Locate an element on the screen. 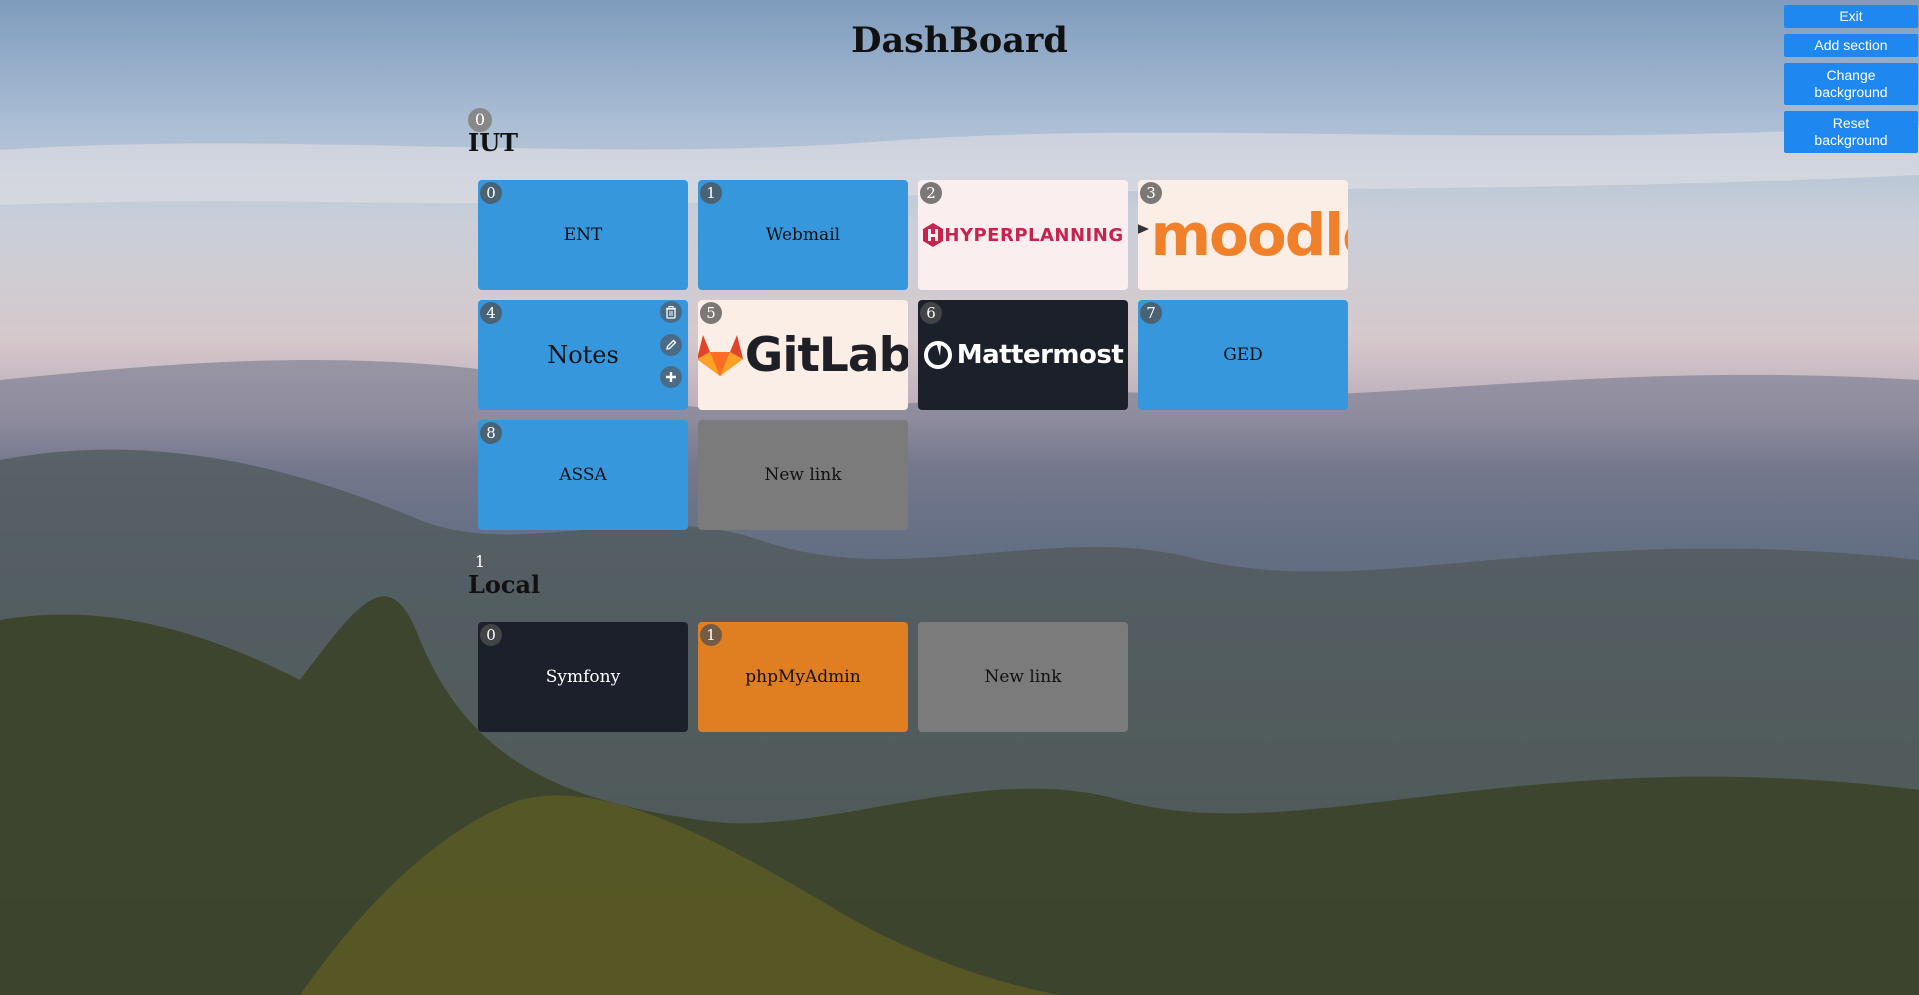 The height and width of the screenshot is (995, 1919). tile-hyperplanning: 2 HYPERPLANNING is located at coordinates (1023, 235).